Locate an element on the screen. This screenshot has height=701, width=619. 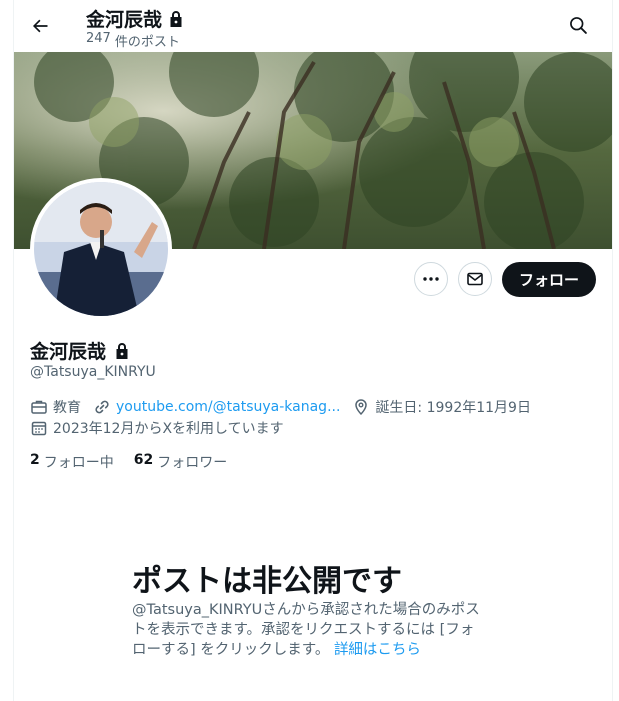
follow-button: フォロー is located at coordinates (549, 279).